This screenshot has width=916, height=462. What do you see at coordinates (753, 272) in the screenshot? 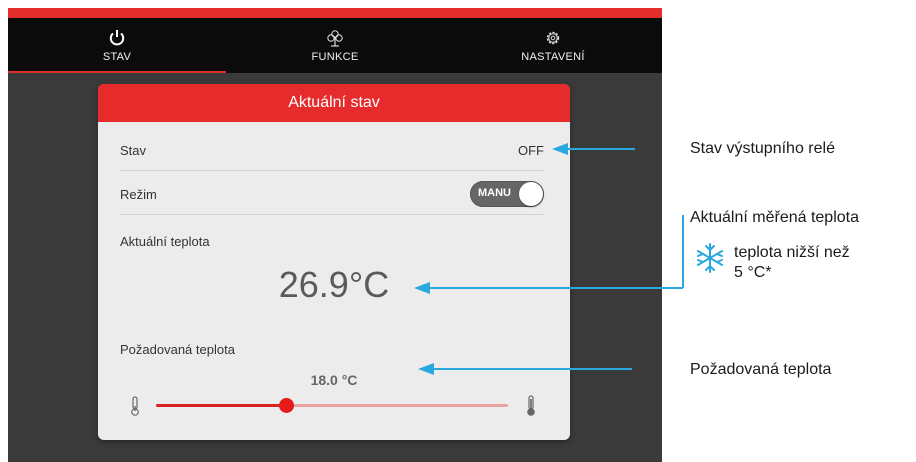
I see `annotation-below-line2: 5 °C*` at bounding box center [753, 272].